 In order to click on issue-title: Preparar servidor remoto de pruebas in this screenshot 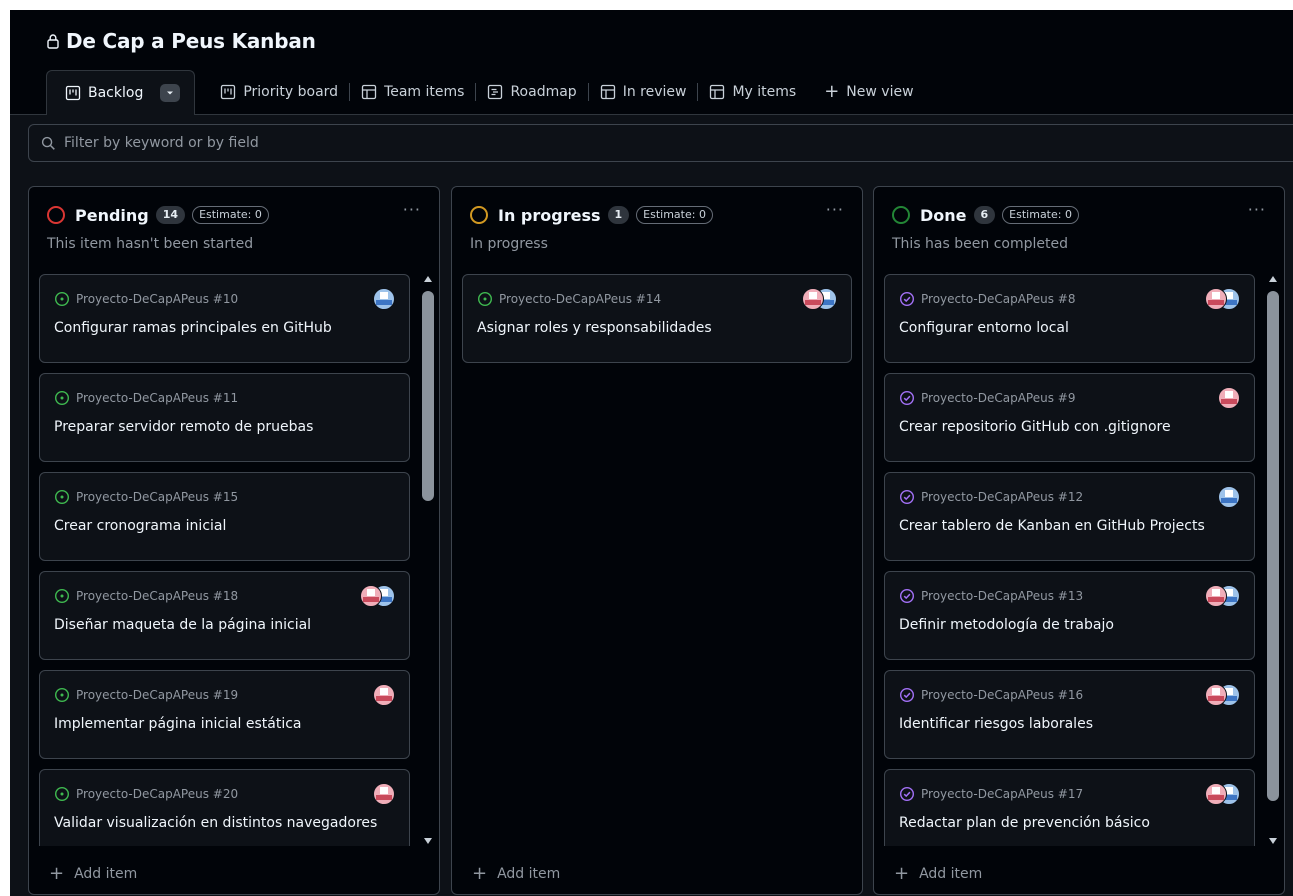, I will do `click(216, 427)`.